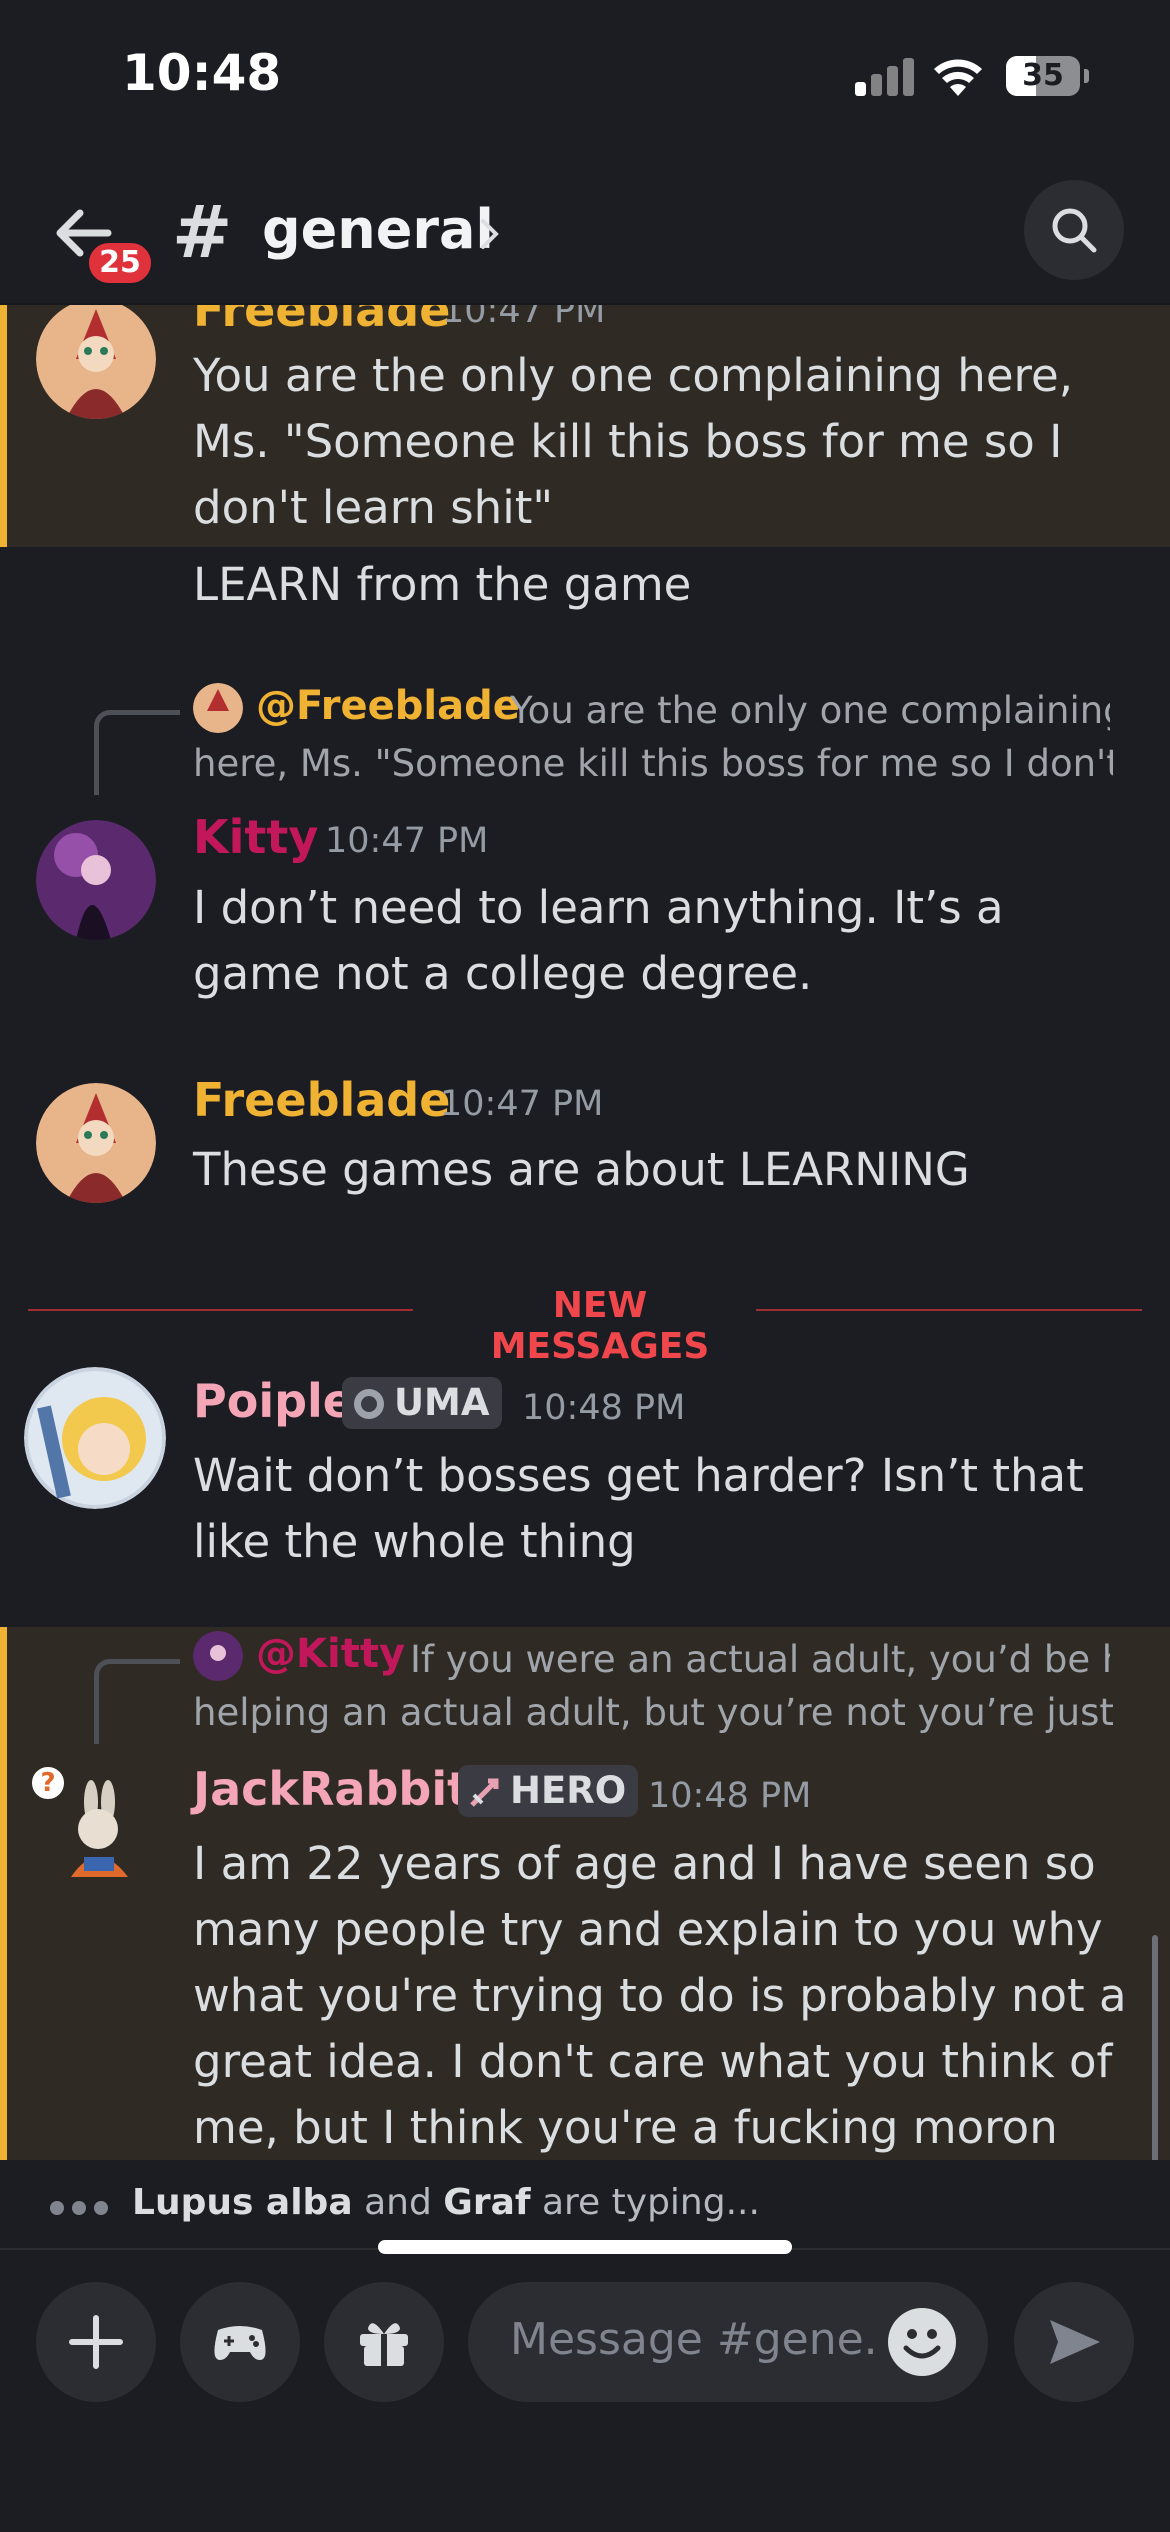 The height and width of the screenshot is (2532, 1170). I want to click on gamepad-icon, so click(240, 2343).